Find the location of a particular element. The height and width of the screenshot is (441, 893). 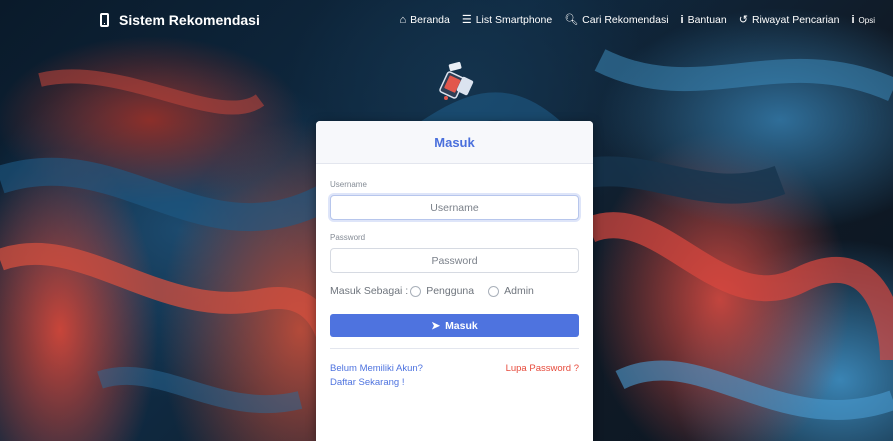

password-input is located at coordinates (454, 260).